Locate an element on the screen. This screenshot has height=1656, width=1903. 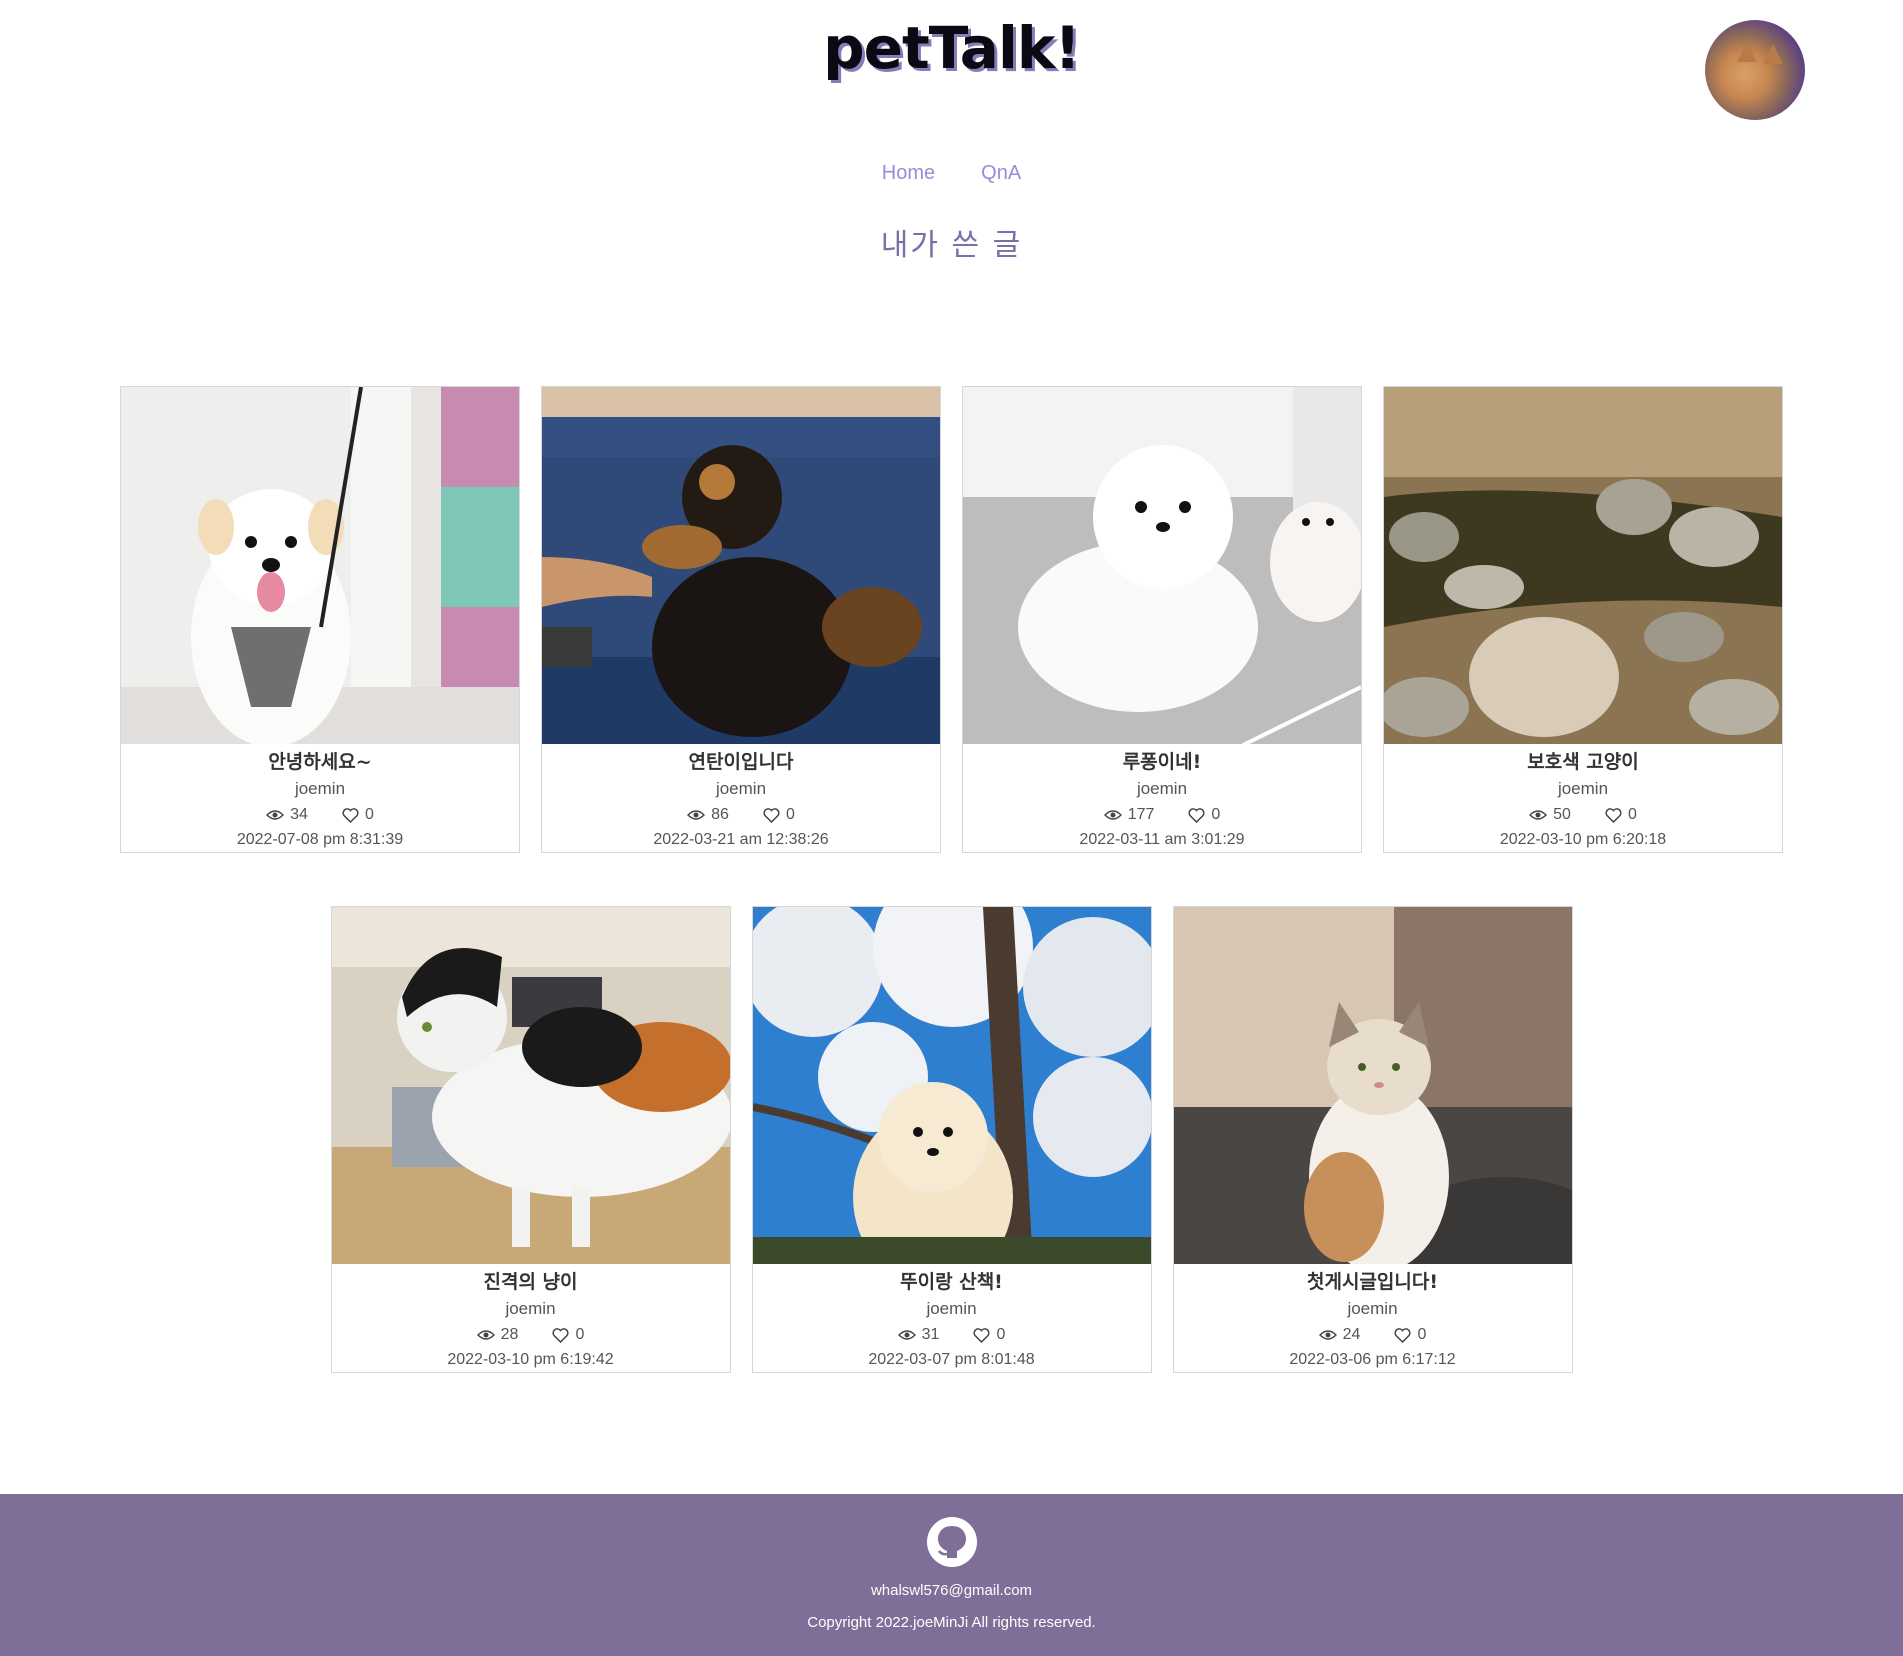
view-count: 177 is located at coordinates (1128, 815).